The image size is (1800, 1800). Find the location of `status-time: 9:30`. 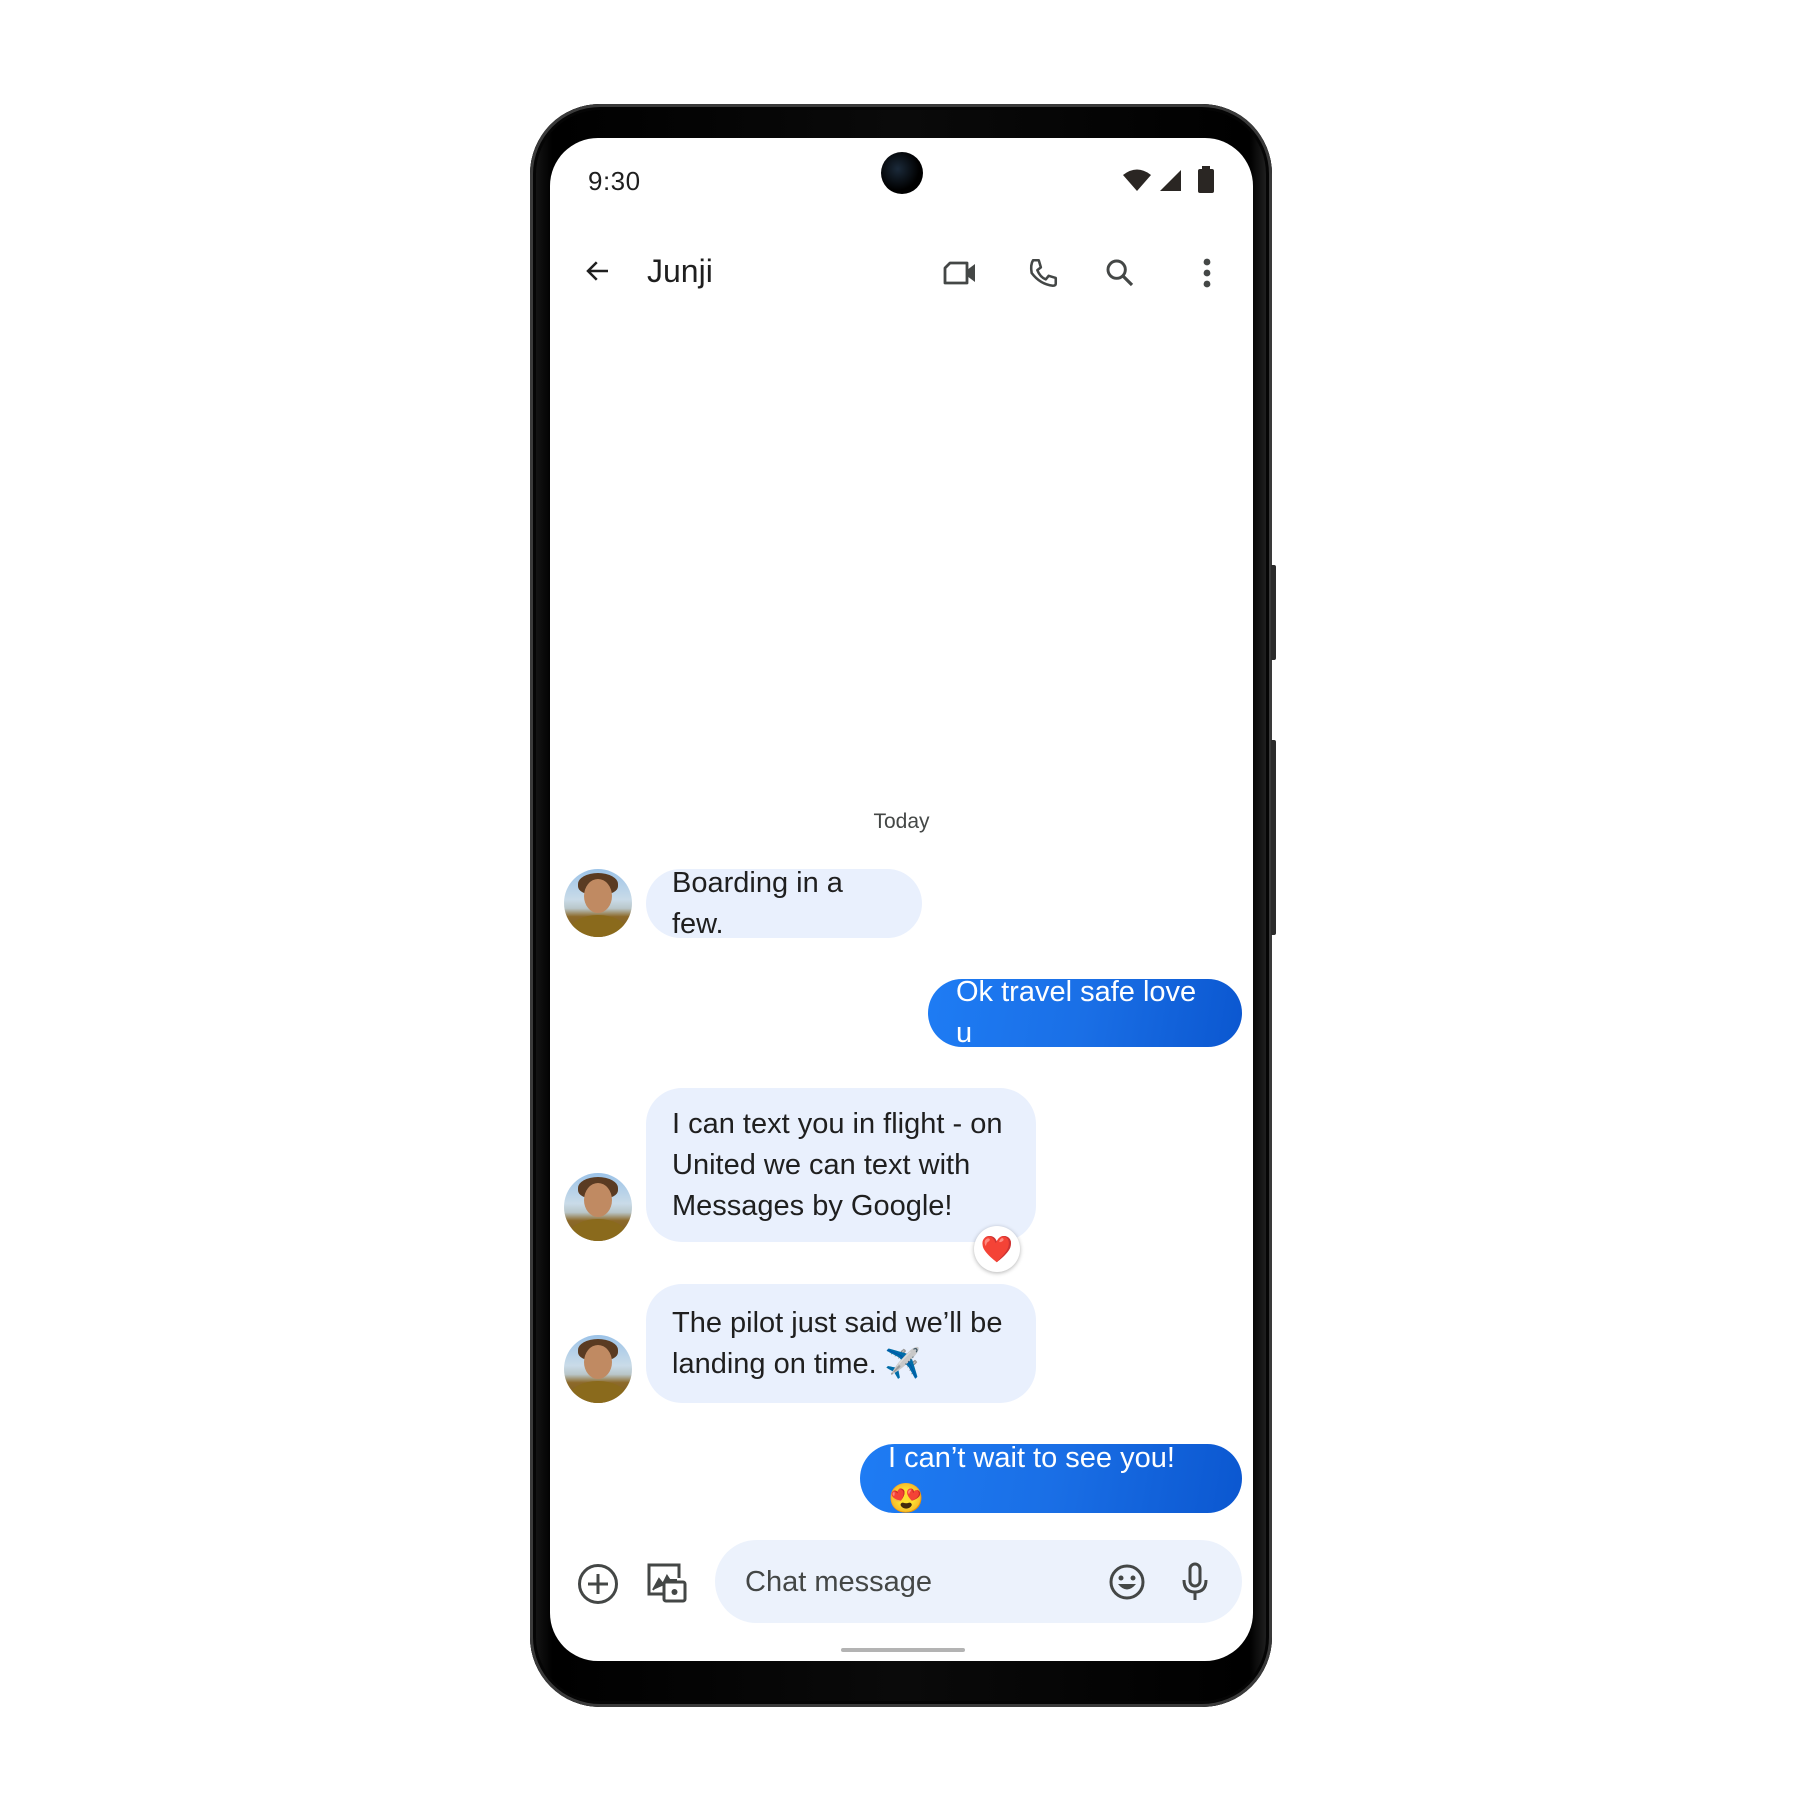

status-time: 9:30 is located at coordinates (614, 181).